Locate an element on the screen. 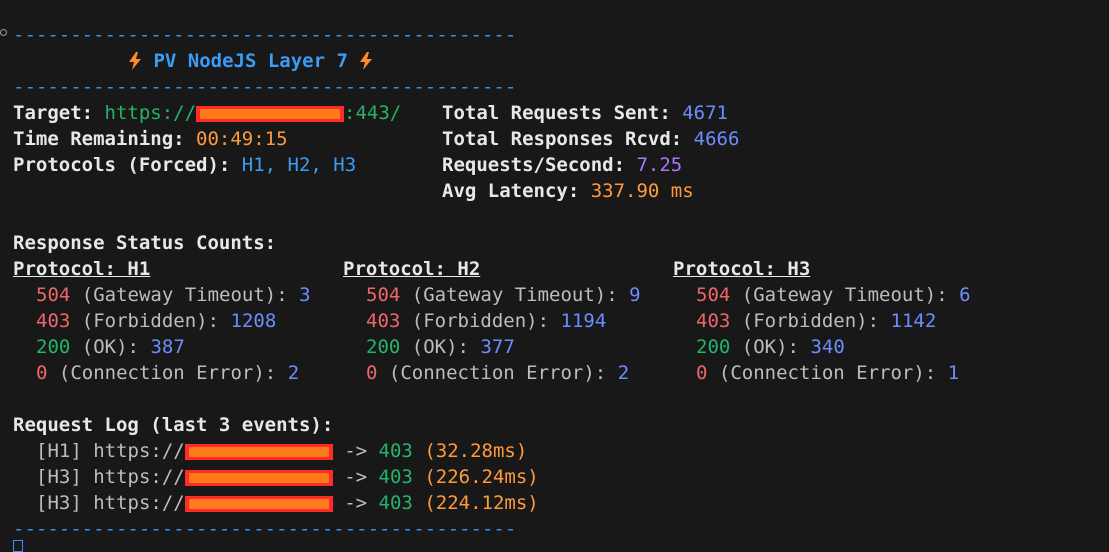 The width and height of the screenshot is (1109, 552). status-count: 1142 is located at coordinates (913, 321).